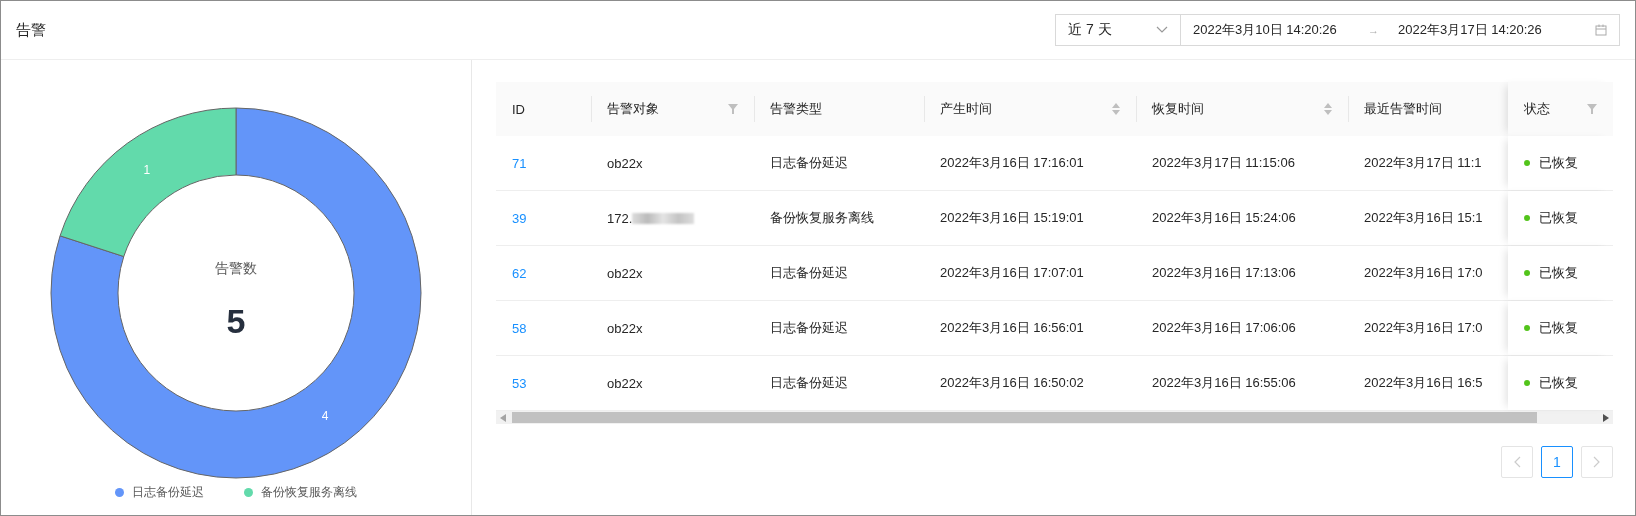  Describe the element at coordinates (325, 415) in the screenshot. I see `slice-label: 4` at that location.